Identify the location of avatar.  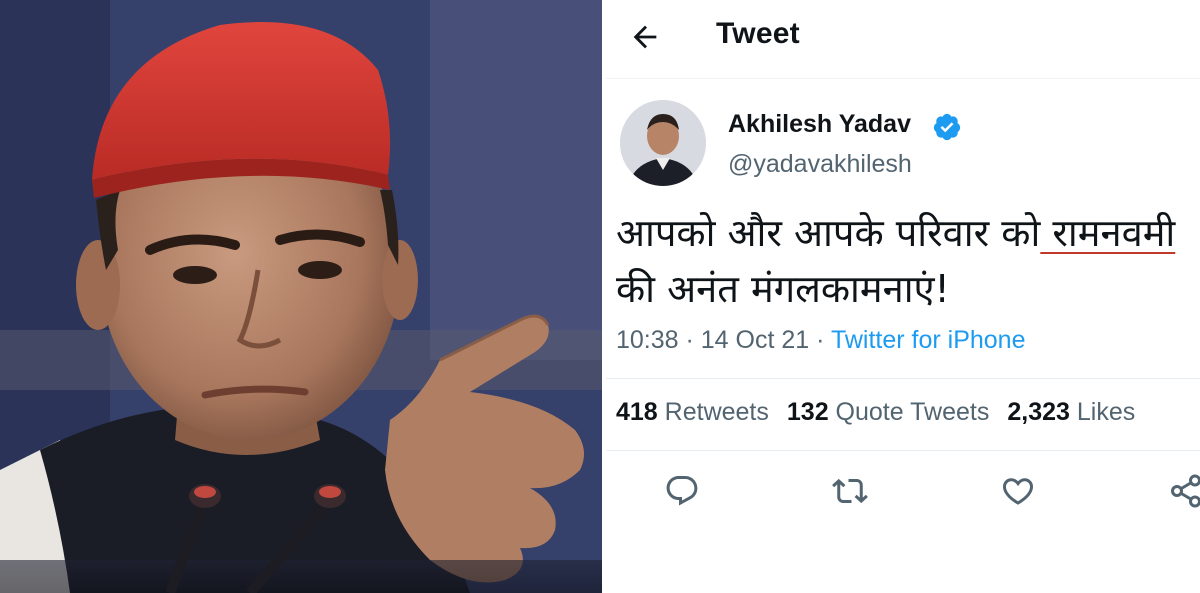
(663, 143).